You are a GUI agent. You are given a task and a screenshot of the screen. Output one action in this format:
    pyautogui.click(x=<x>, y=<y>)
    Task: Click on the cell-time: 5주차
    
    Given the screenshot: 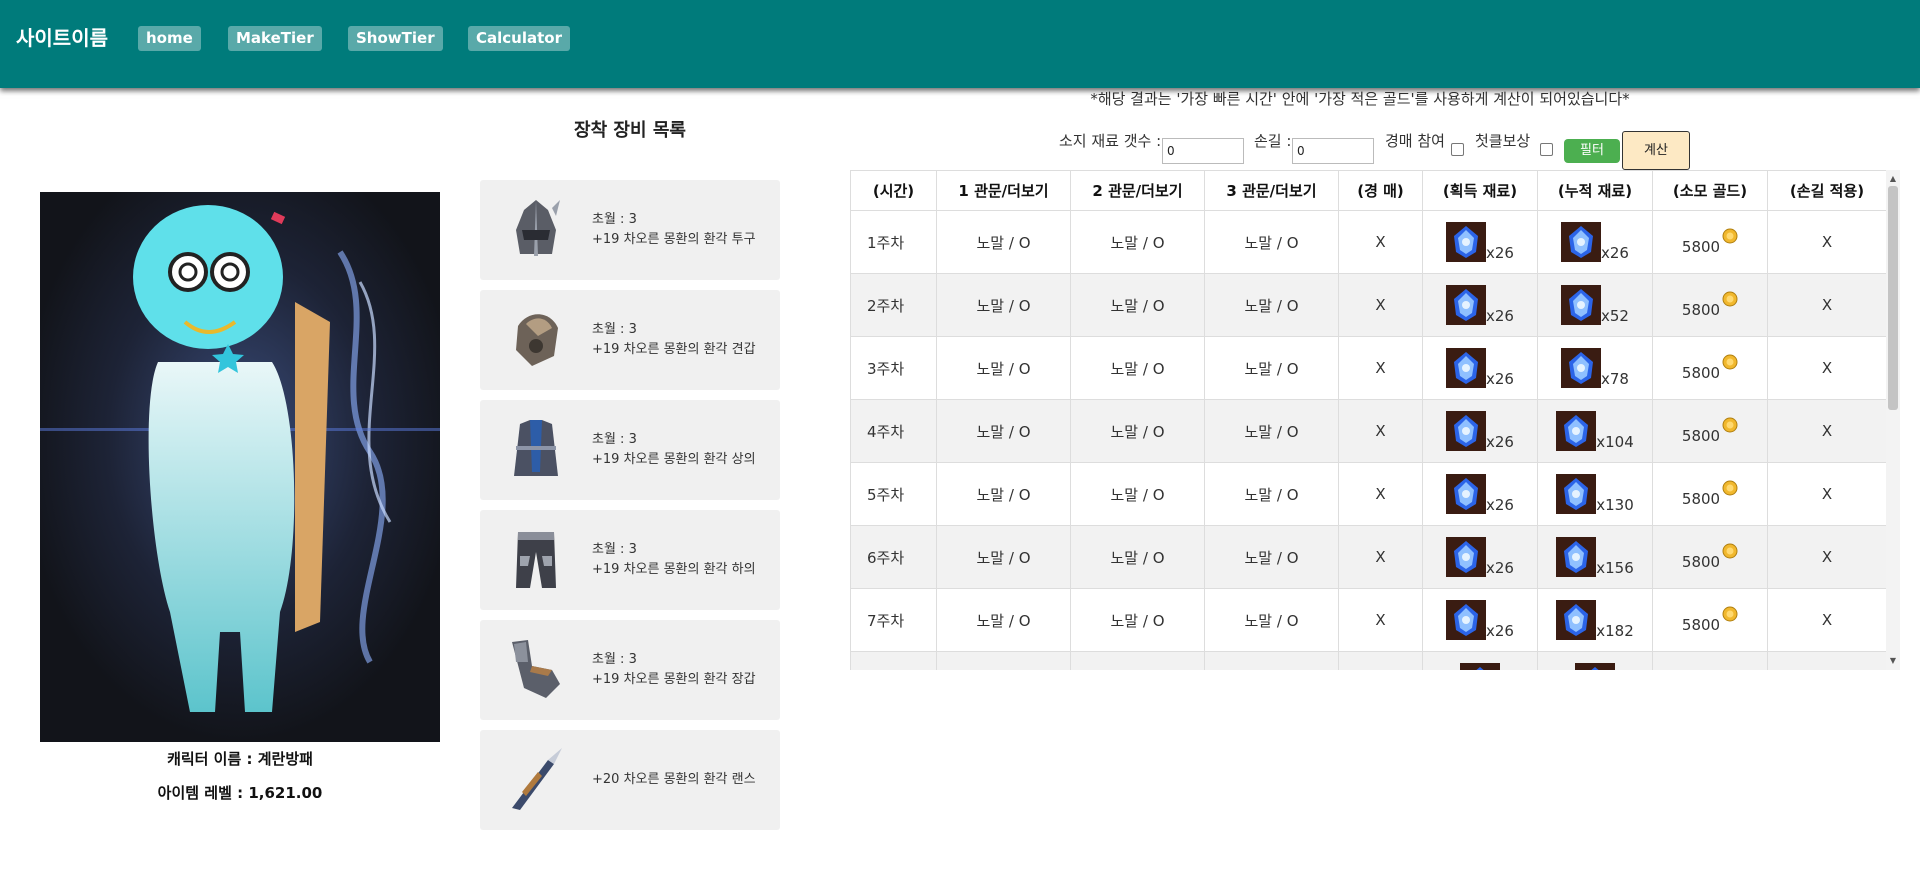 What is the action you would take?
    pyautogui.click(x=893, y=494)
    